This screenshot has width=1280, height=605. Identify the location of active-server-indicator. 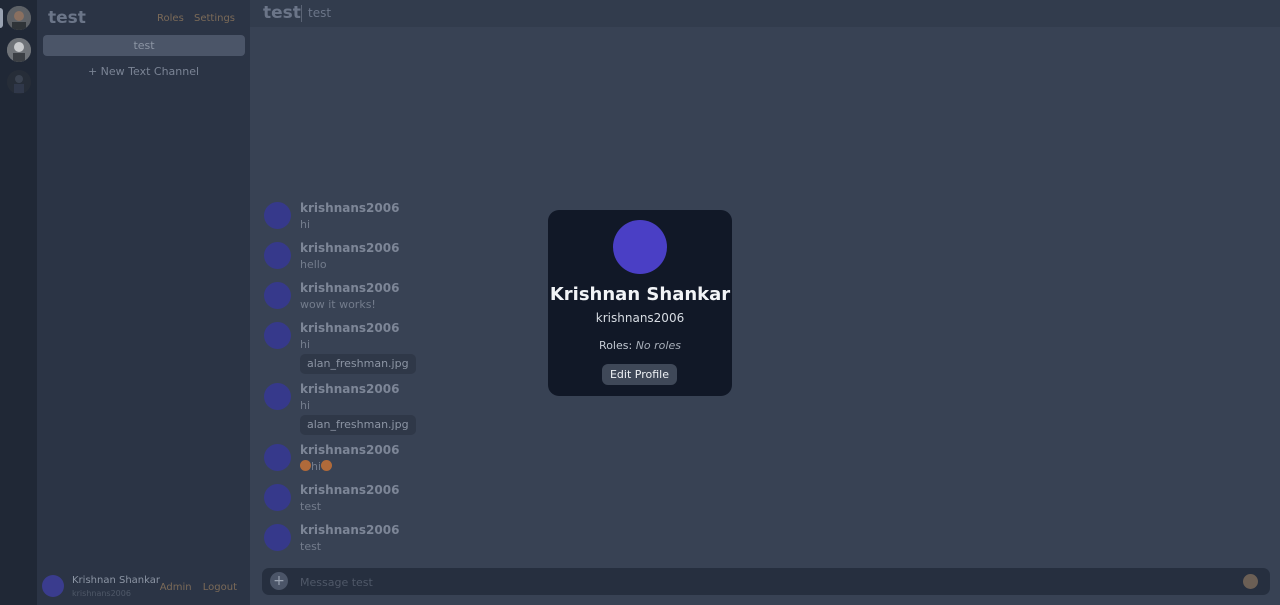
(1, 18).